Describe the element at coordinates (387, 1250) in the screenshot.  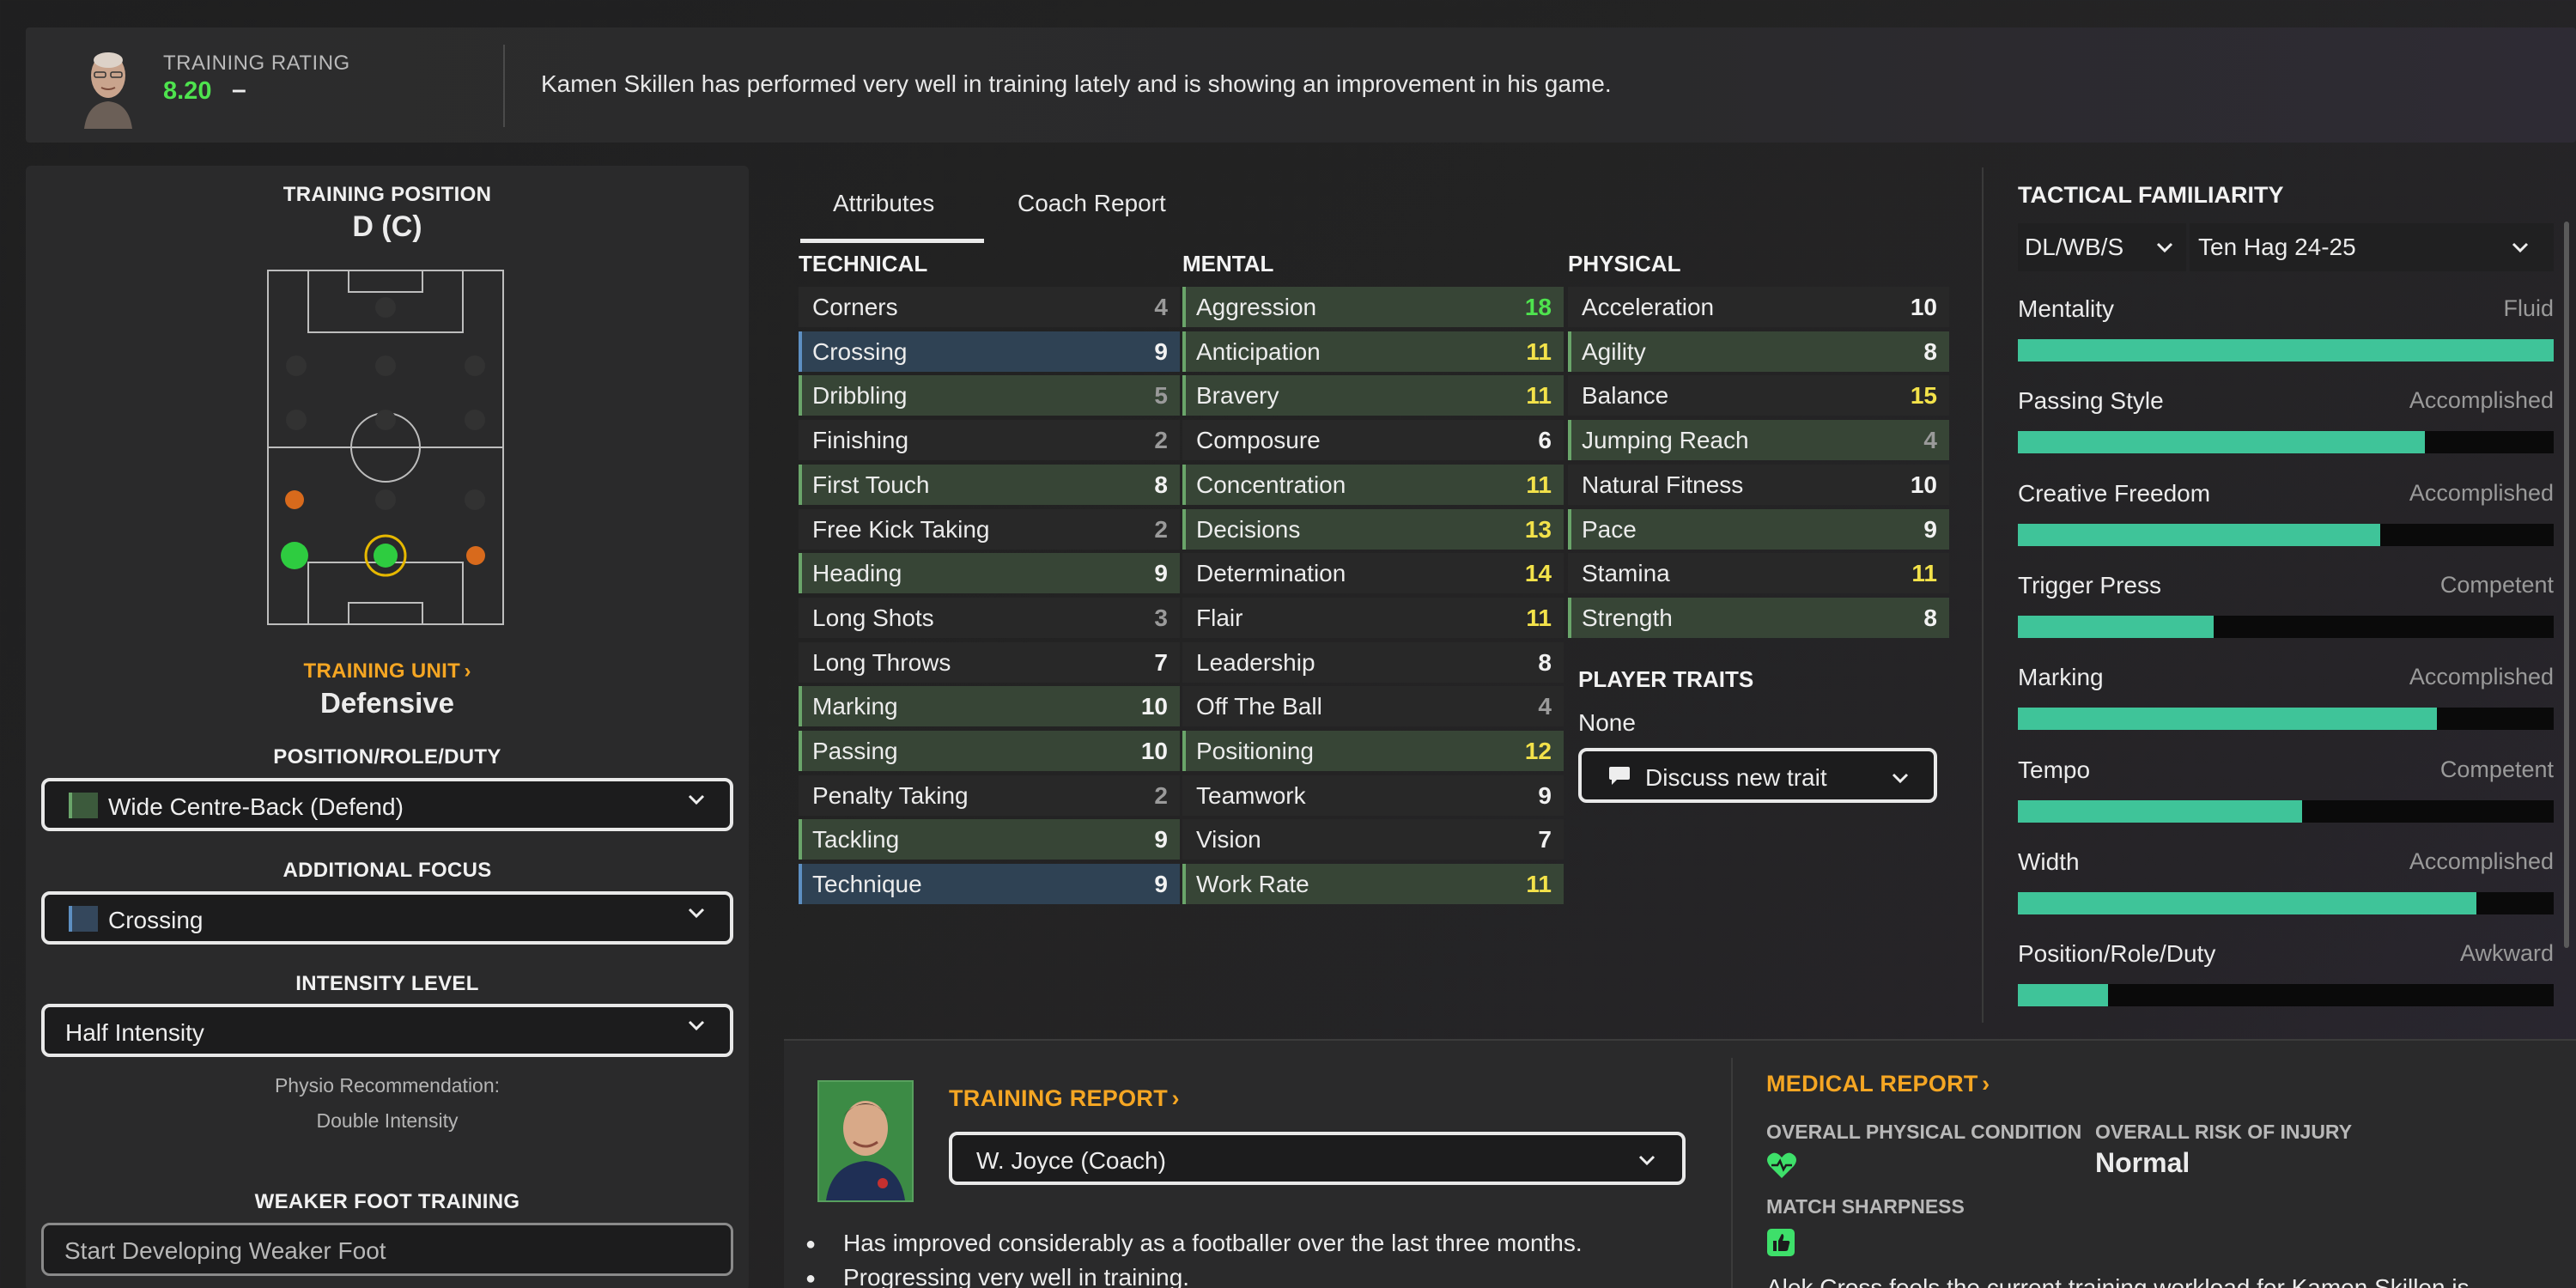
I see `weaker-foot-button: Start Developing Weaker Foot` at that location.